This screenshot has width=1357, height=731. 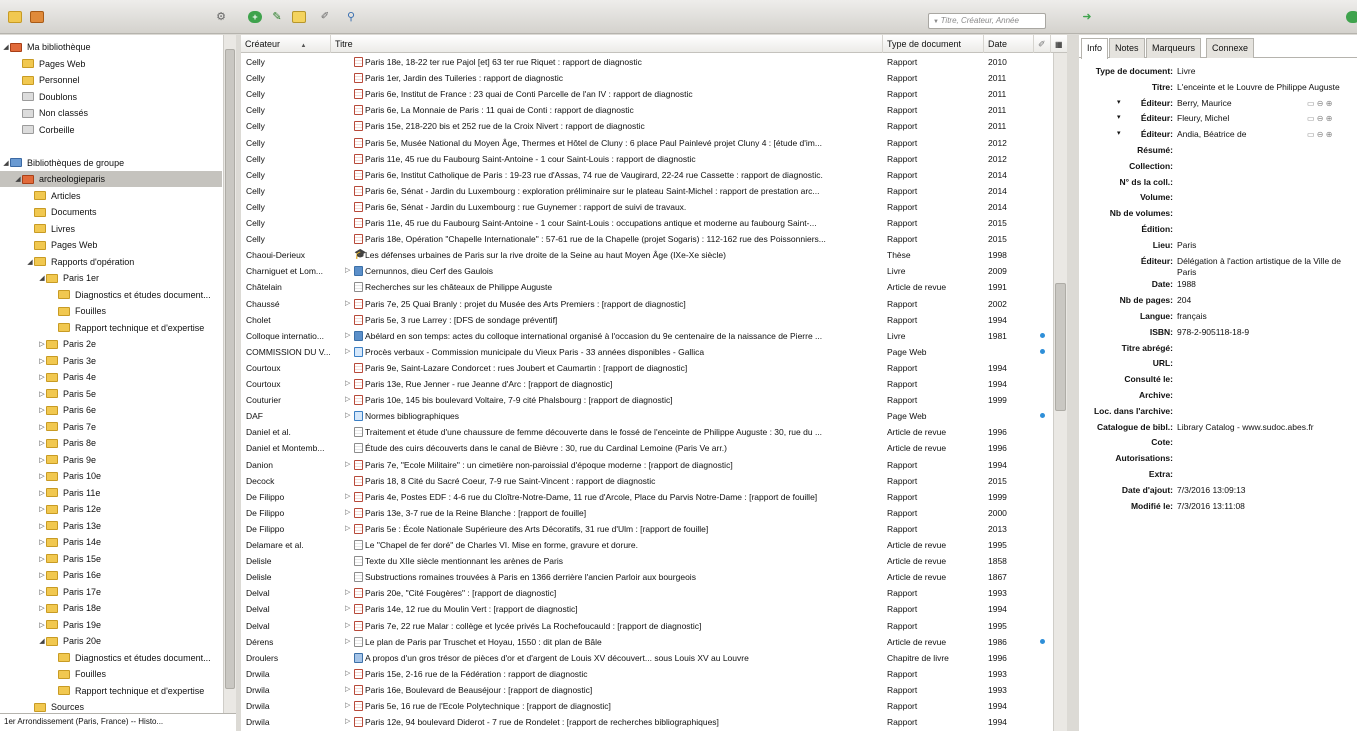 What do you see at coordinates (111, 163) in the screenshot?
I see `tree-item: ◢ Bibliothèques de groupe` at bounding box center [111, 163].